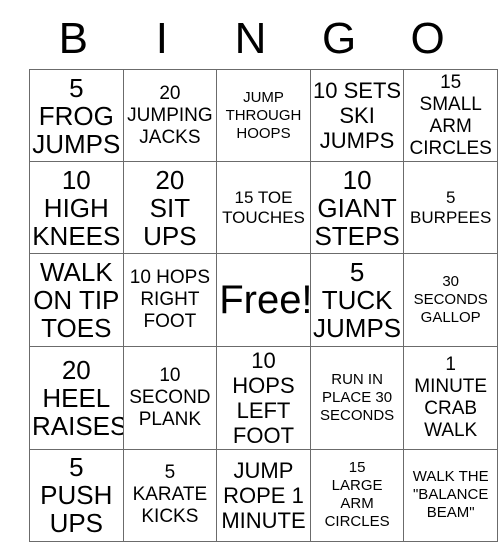  I want to click on bingo-cell: 10 GIANT STEPS, so click(357, 208).